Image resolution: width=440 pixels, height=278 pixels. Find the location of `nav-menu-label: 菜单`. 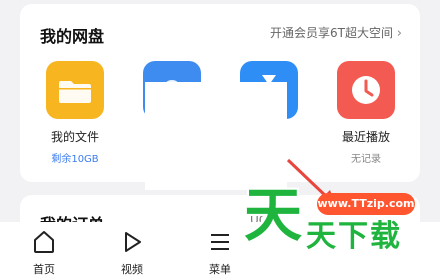

nav-menu-label: 菜单 is located at coordinates (220, 269).